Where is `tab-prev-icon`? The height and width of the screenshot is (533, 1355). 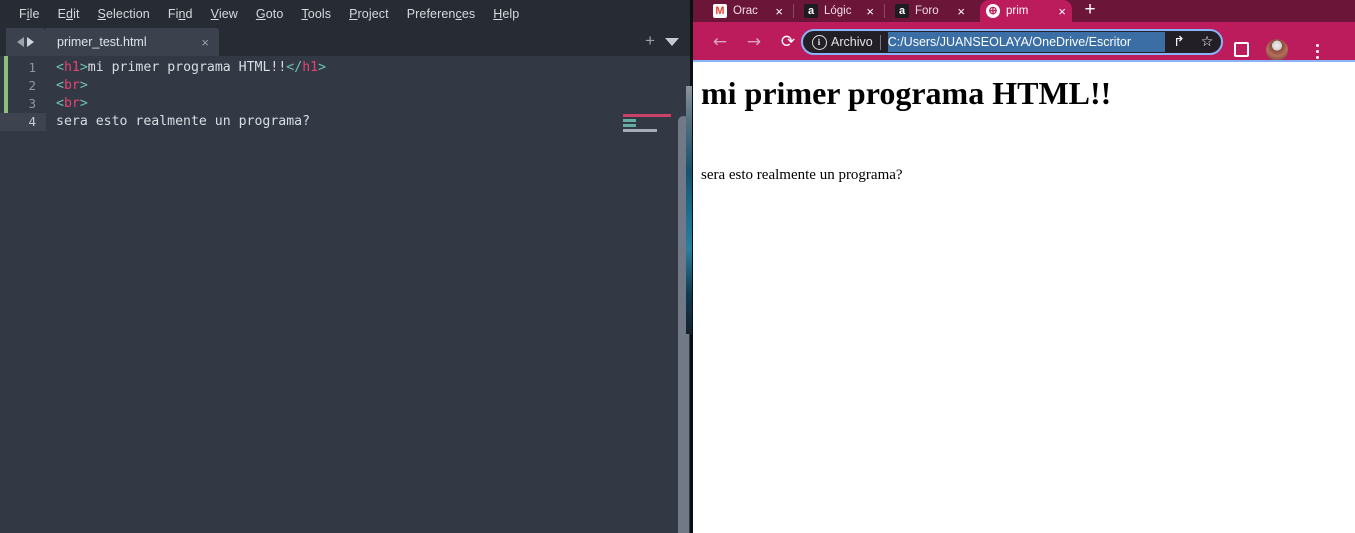
tab-prev-icon is located at coordinates (20, 42).